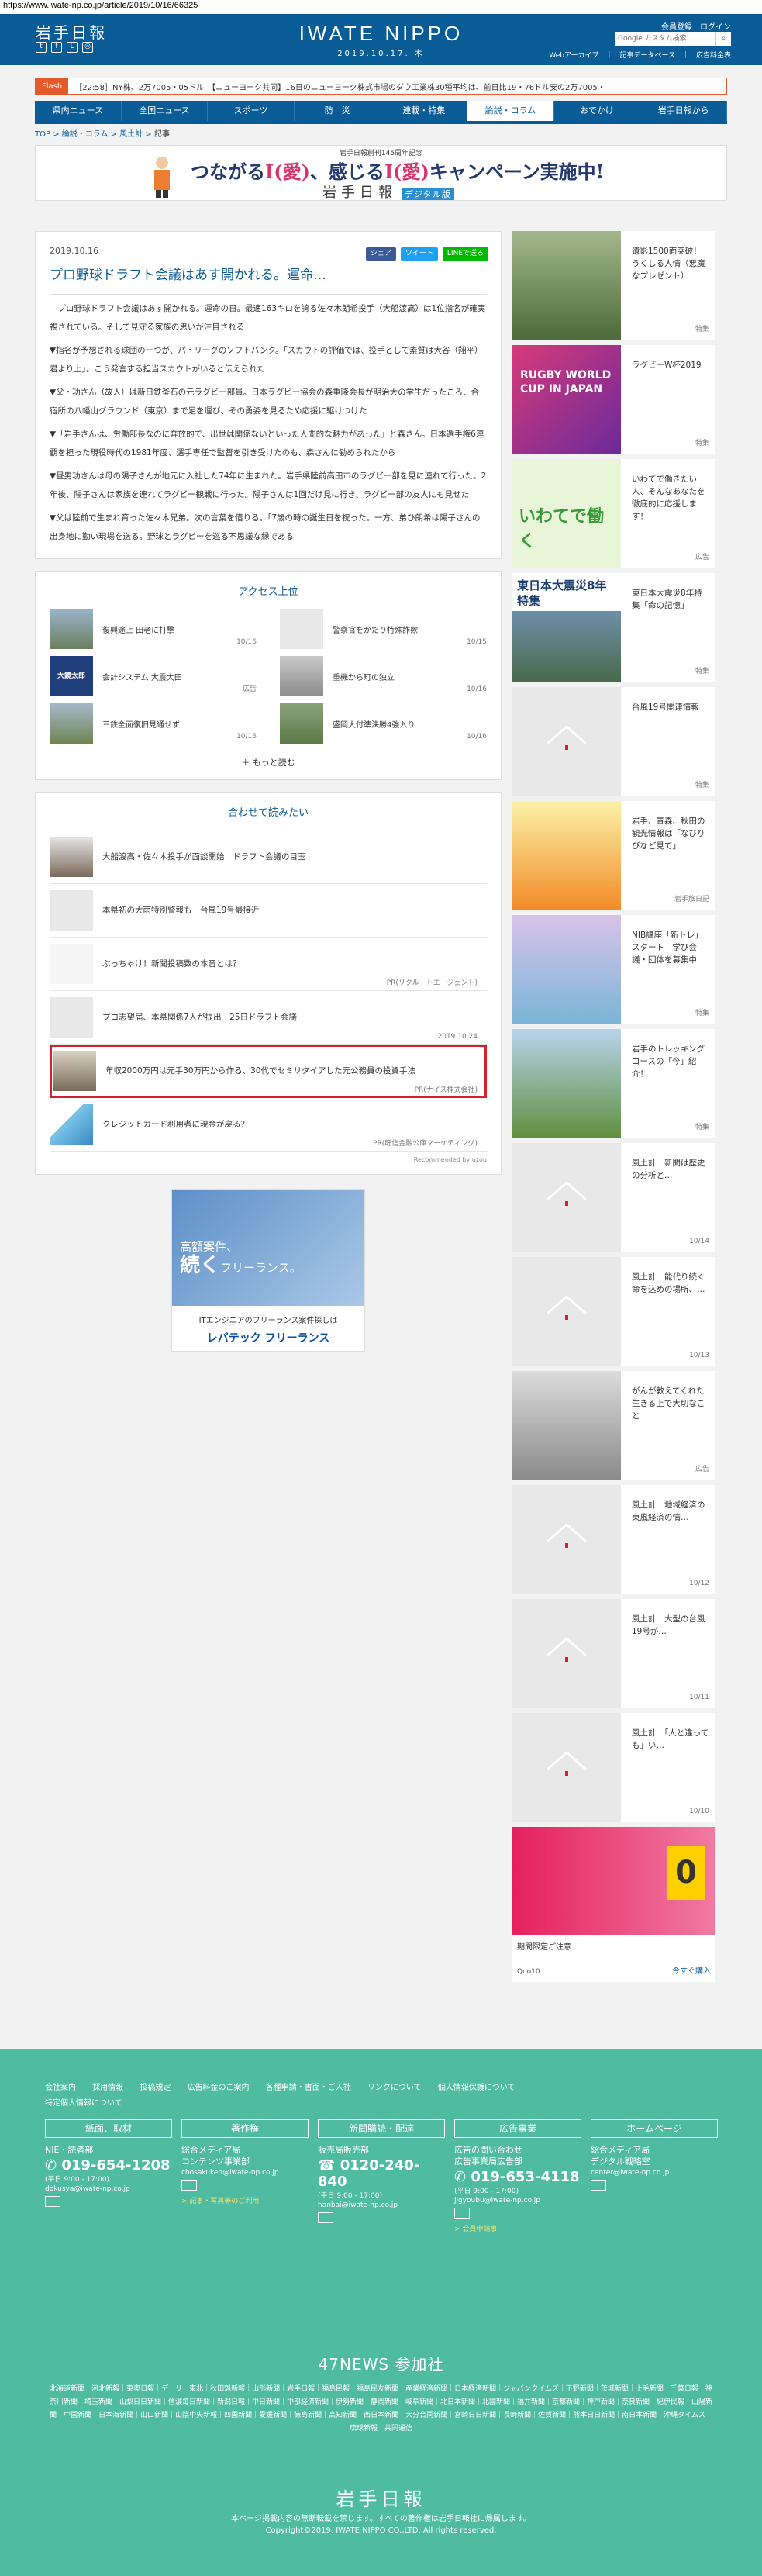 The image size is (762, 2576). Describe the element at coordinates (153, 676) in the screenshot. I see `ranking-item: 大鏡太郎 会計システム 大震大田 広告` at that location.